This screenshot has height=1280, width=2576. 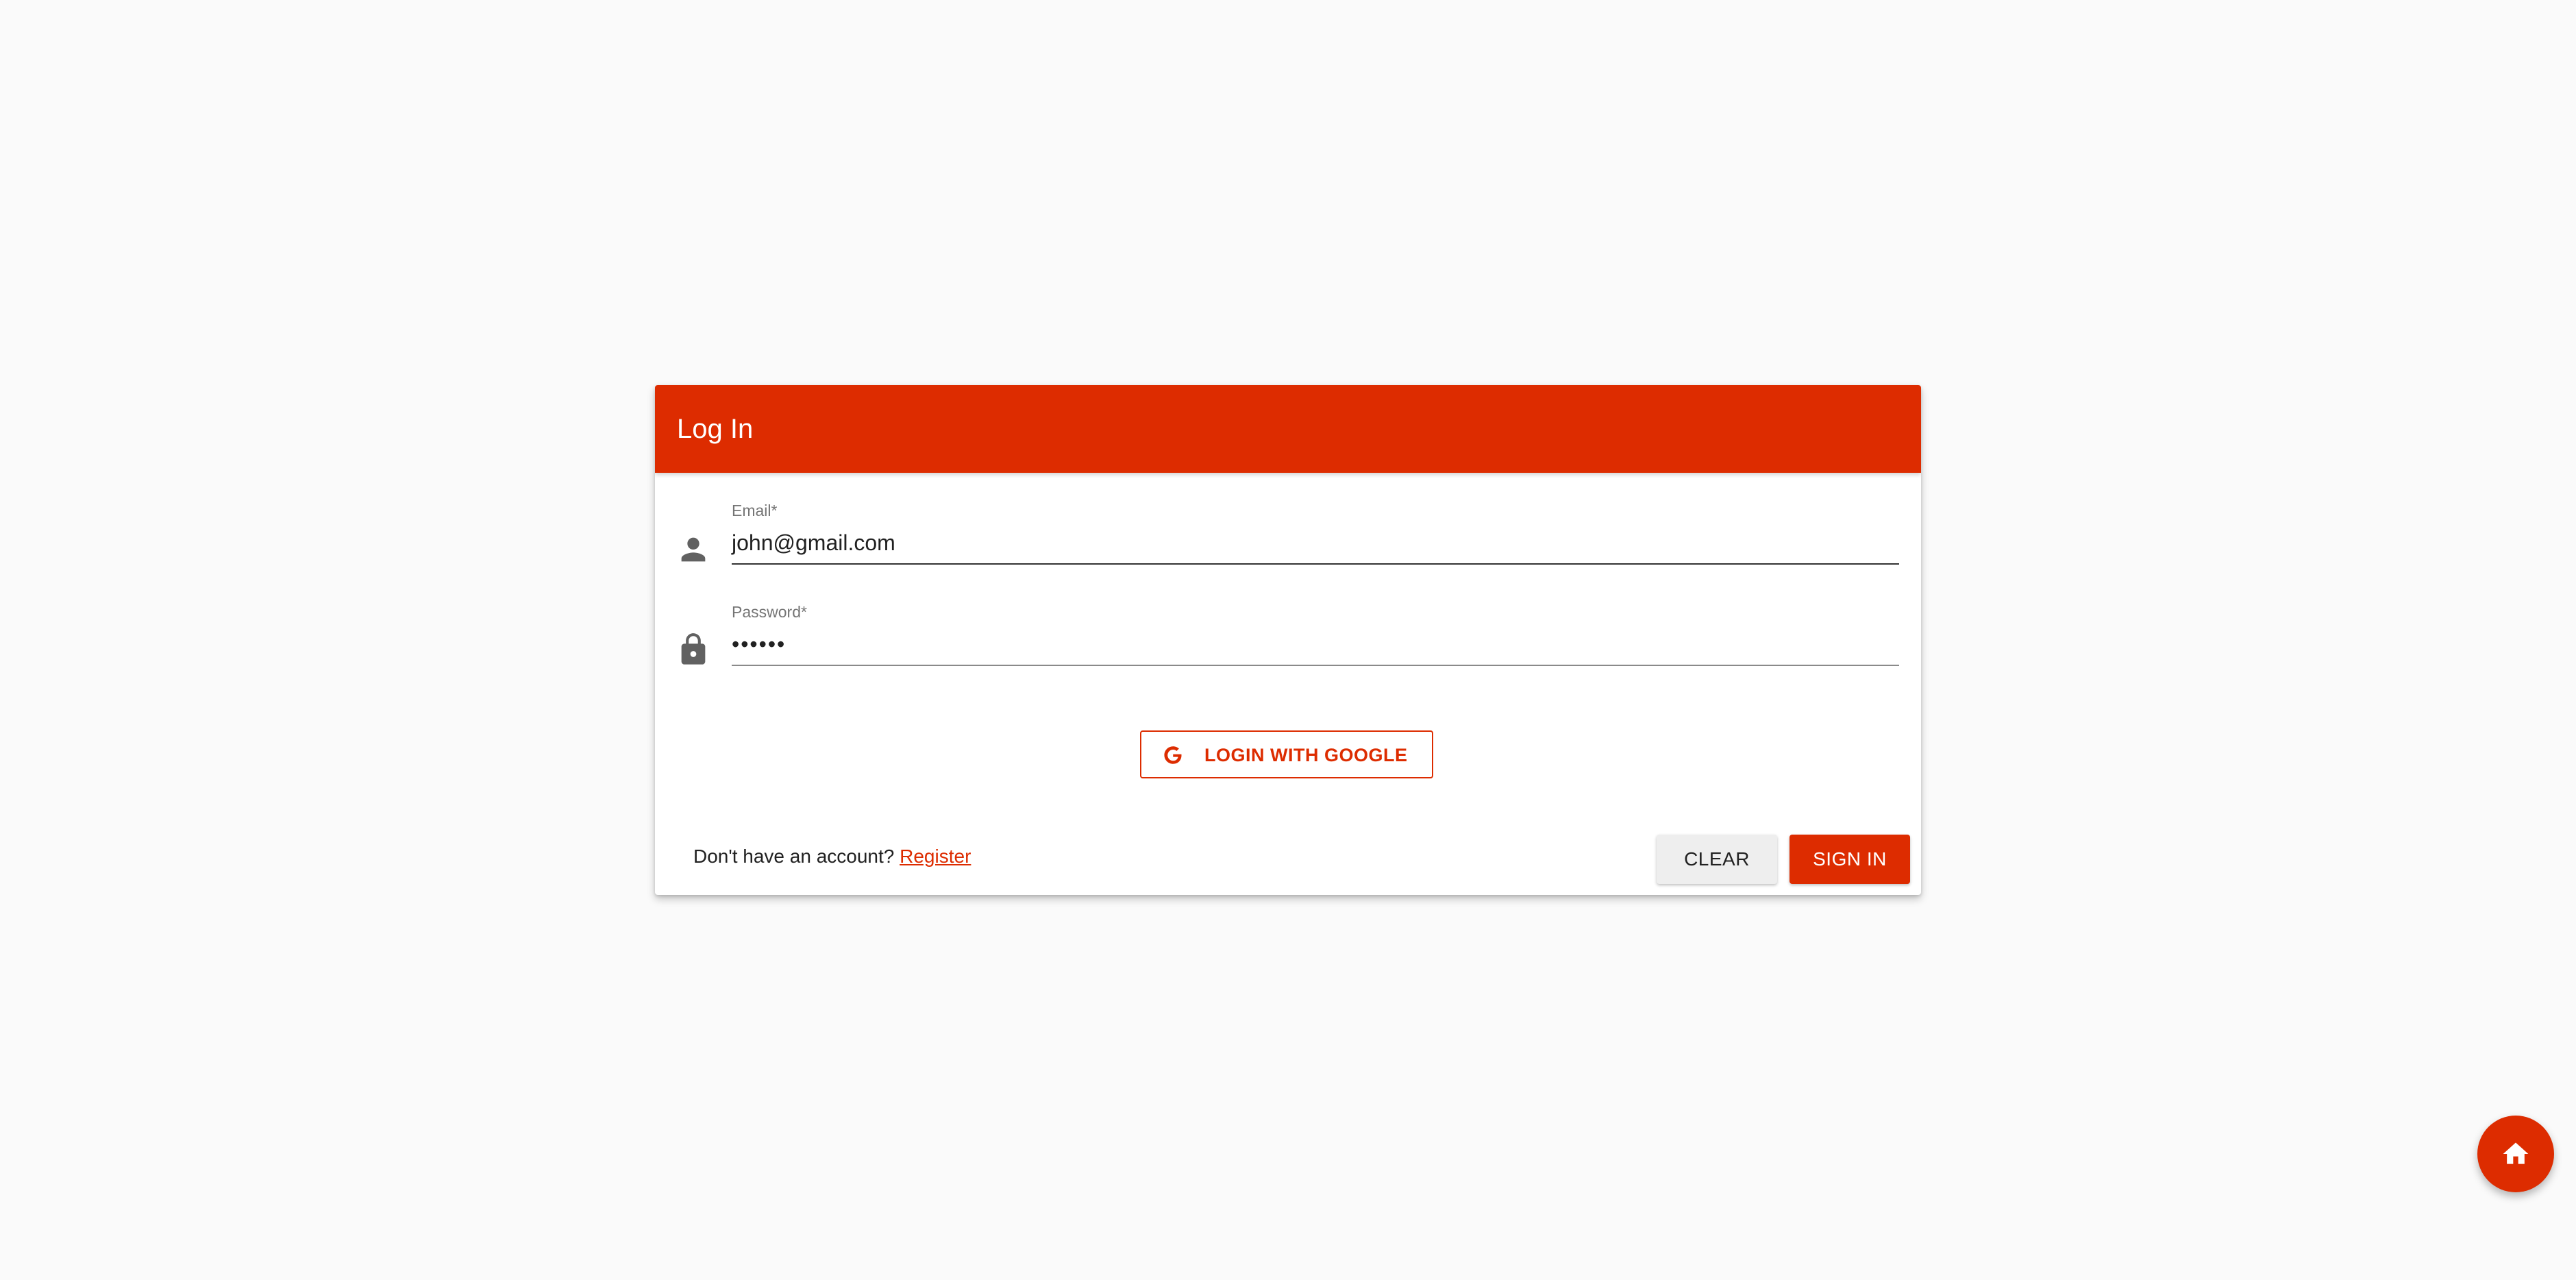 What do you see at coordinates (715, 429) in the screenshot?
I see `page-title: Log In` at bounding box center [715, 429].